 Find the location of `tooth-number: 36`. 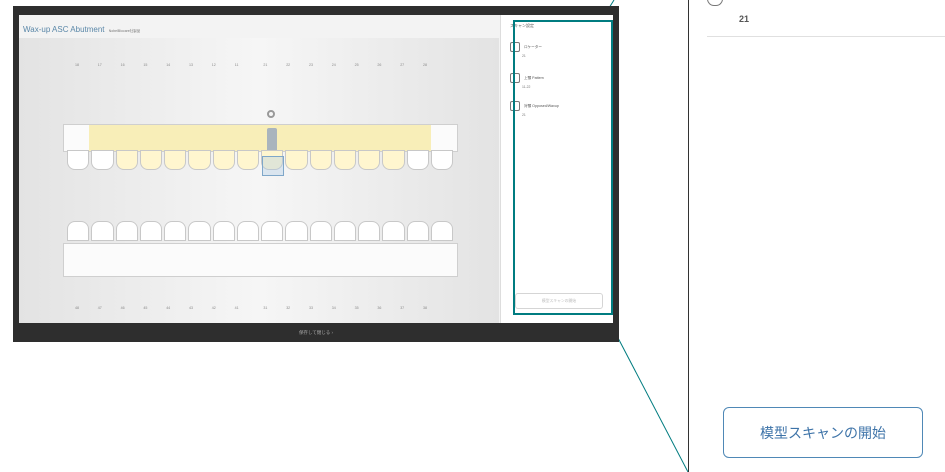

tooth-number: 36 is located at coordinates (379, 308).